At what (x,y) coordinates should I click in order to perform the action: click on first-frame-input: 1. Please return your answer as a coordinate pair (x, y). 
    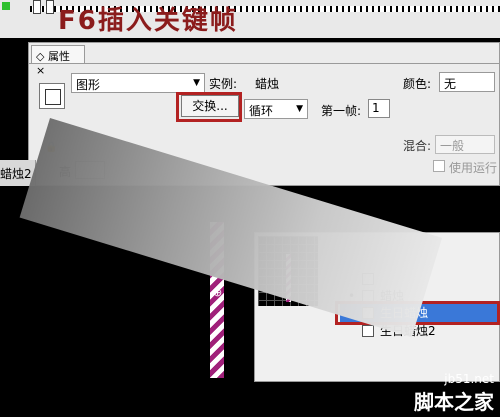
    Looking at the image, I should click on (379, 108).